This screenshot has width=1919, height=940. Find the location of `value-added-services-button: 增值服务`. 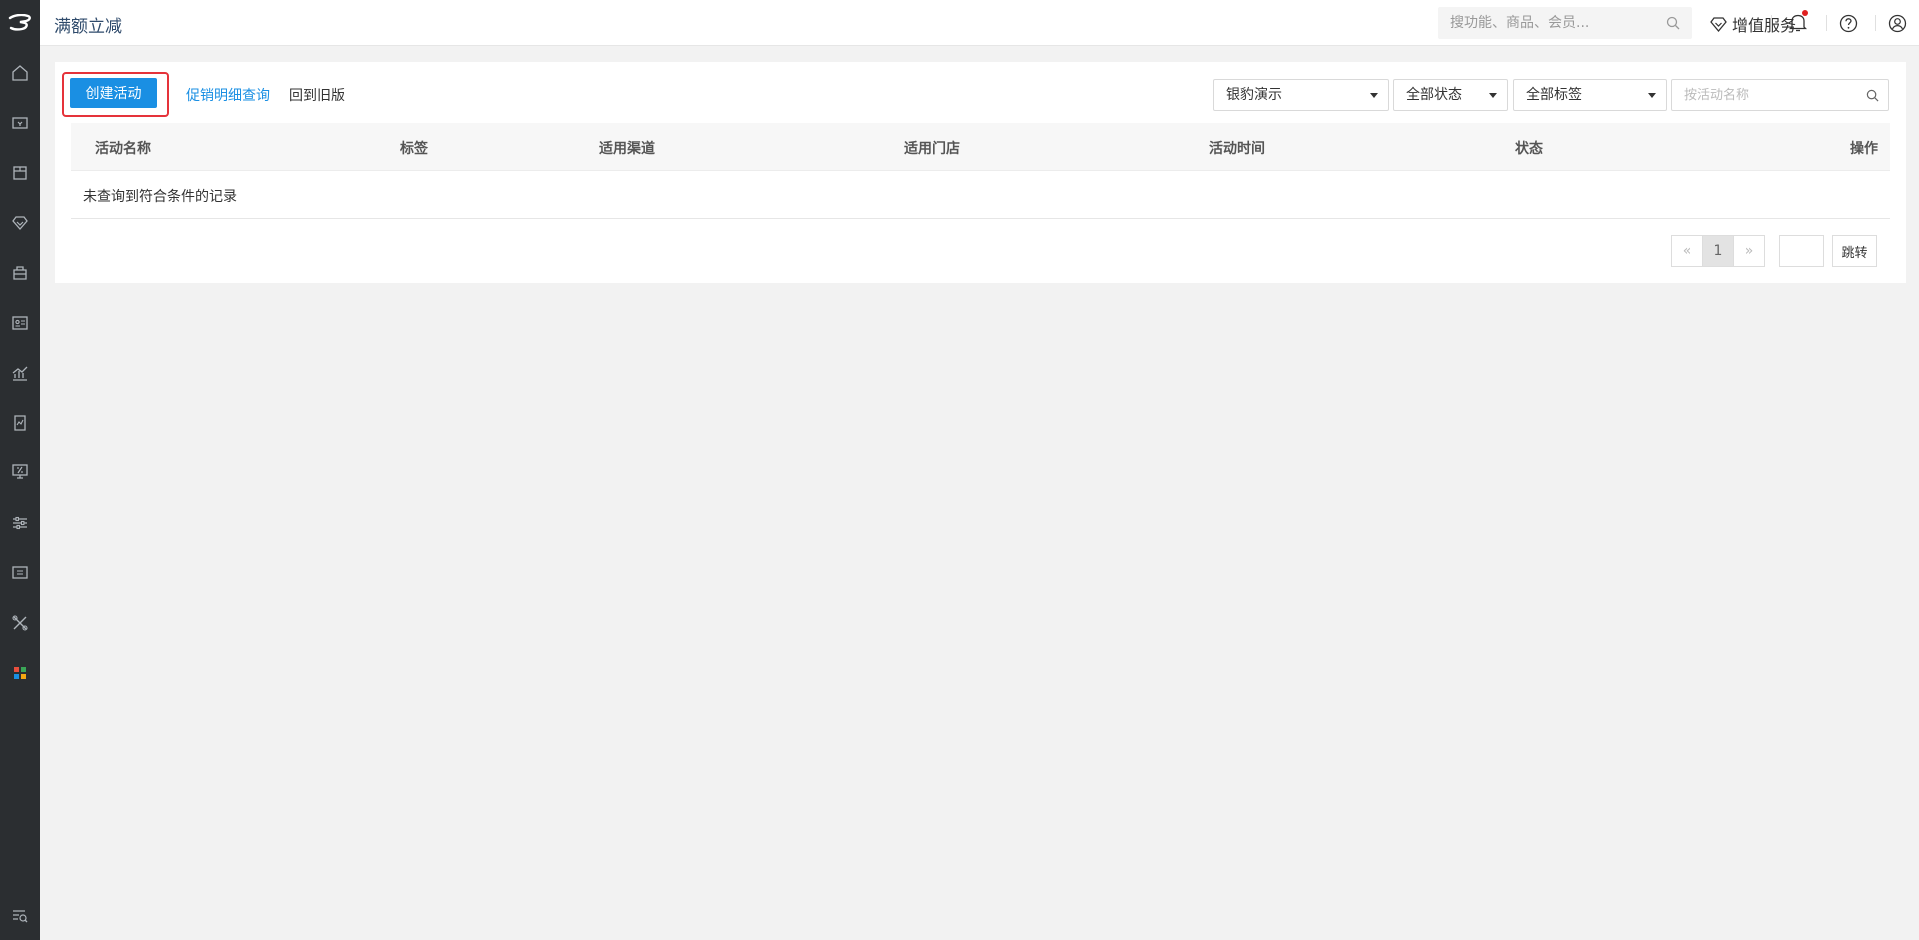

value-added-services-button: 增值服务 is located at coordinates (1753, 24).